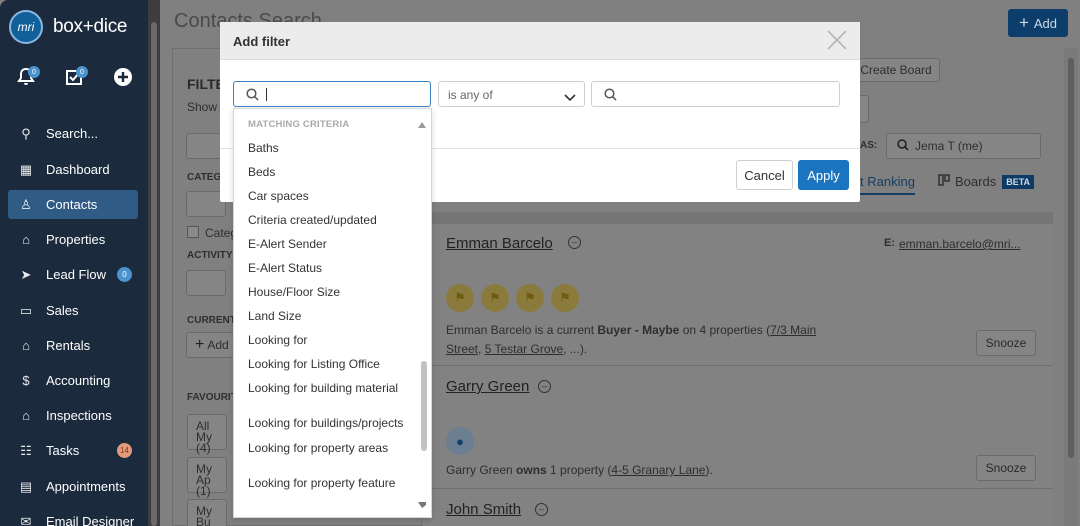 This screenshot has width=1080, height=526. Describe the element at coordinates (333, 483) in the screenshot. I see `criteria-option: Looking for property feature` at that location.